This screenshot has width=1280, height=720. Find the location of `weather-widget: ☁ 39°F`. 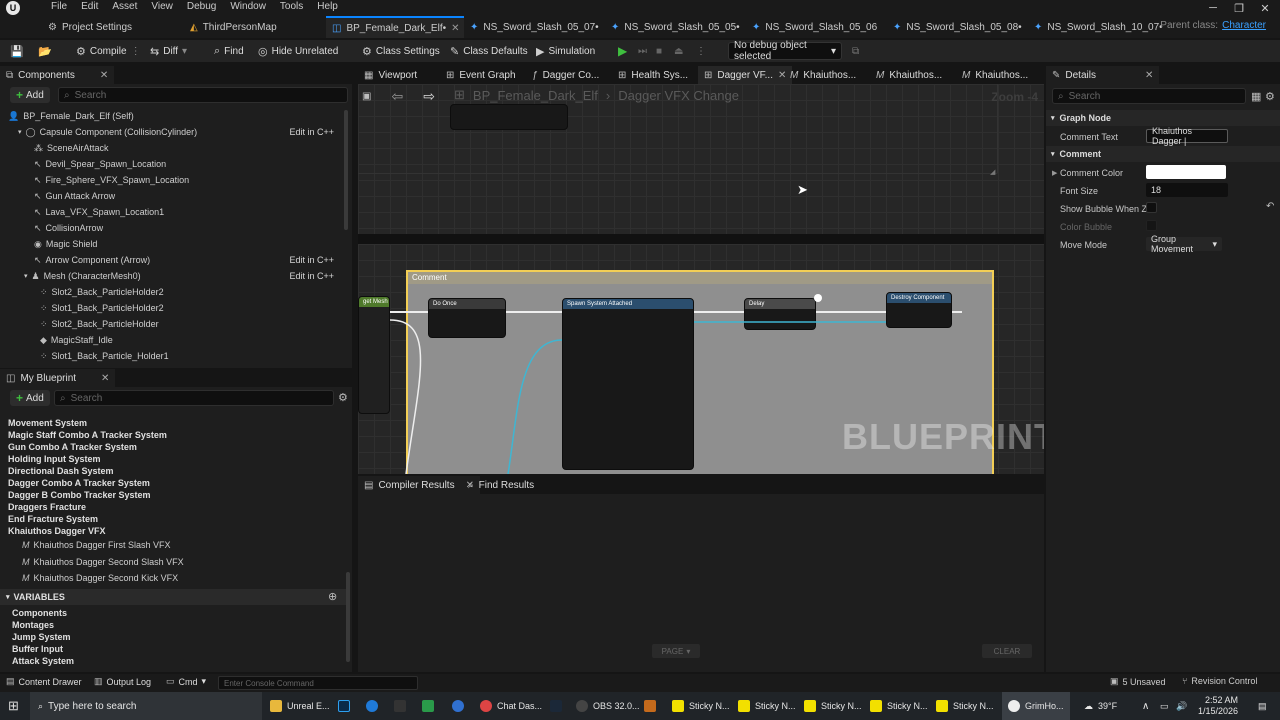

weather-widget: ☁ 39°F is located at coordinates (1100, 706).